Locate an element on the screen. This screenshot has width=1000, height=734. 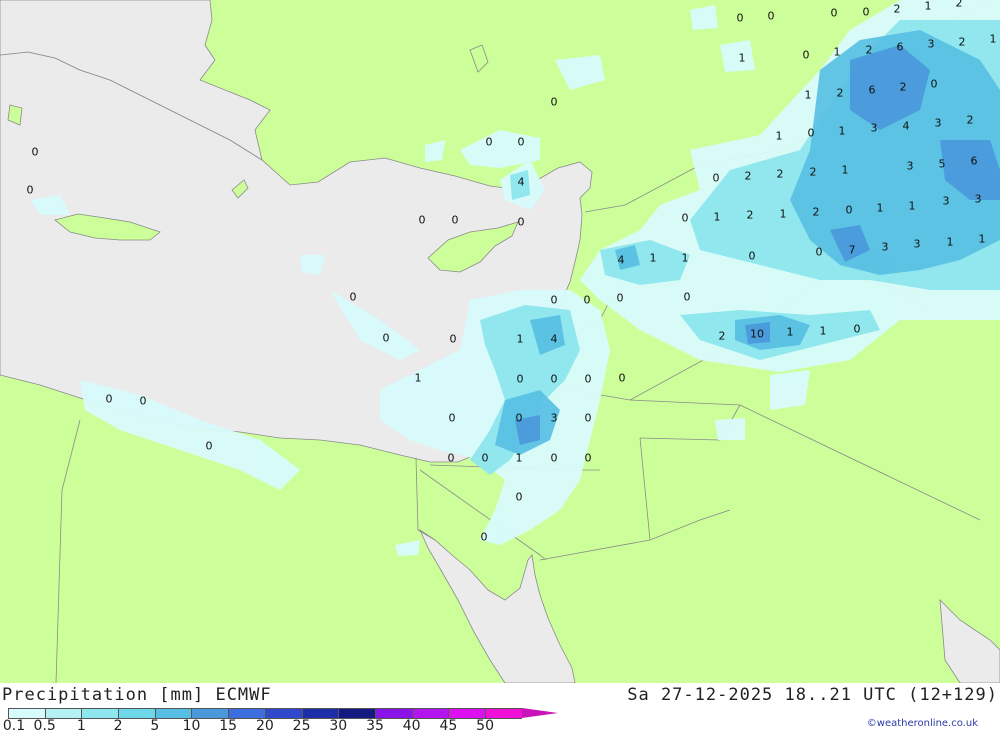
color-scale-tick-label: 1 is located at coordinates (81, 726).